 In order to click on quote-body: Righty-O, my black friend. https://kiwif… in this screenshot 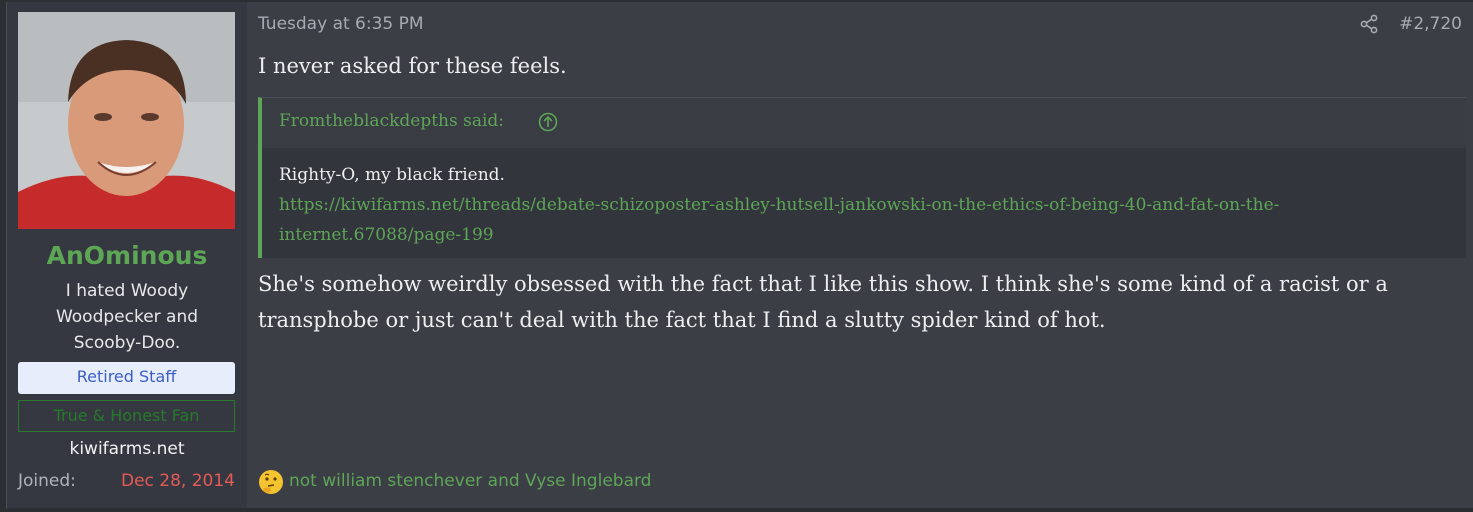, I will do `click(857, 205)`.